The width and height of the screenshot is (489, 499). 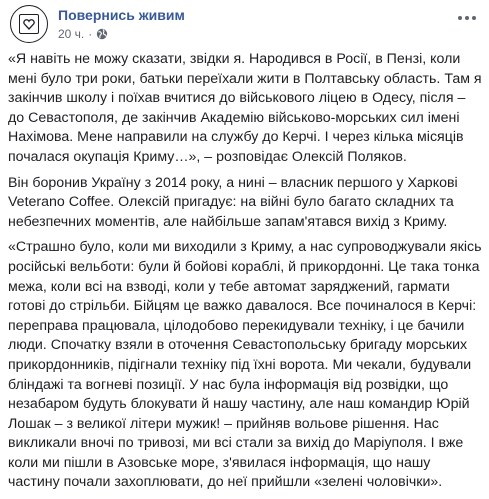 I want to click on post-header: Повернись живим 20 ч. ·, so click(x=244, y=23).